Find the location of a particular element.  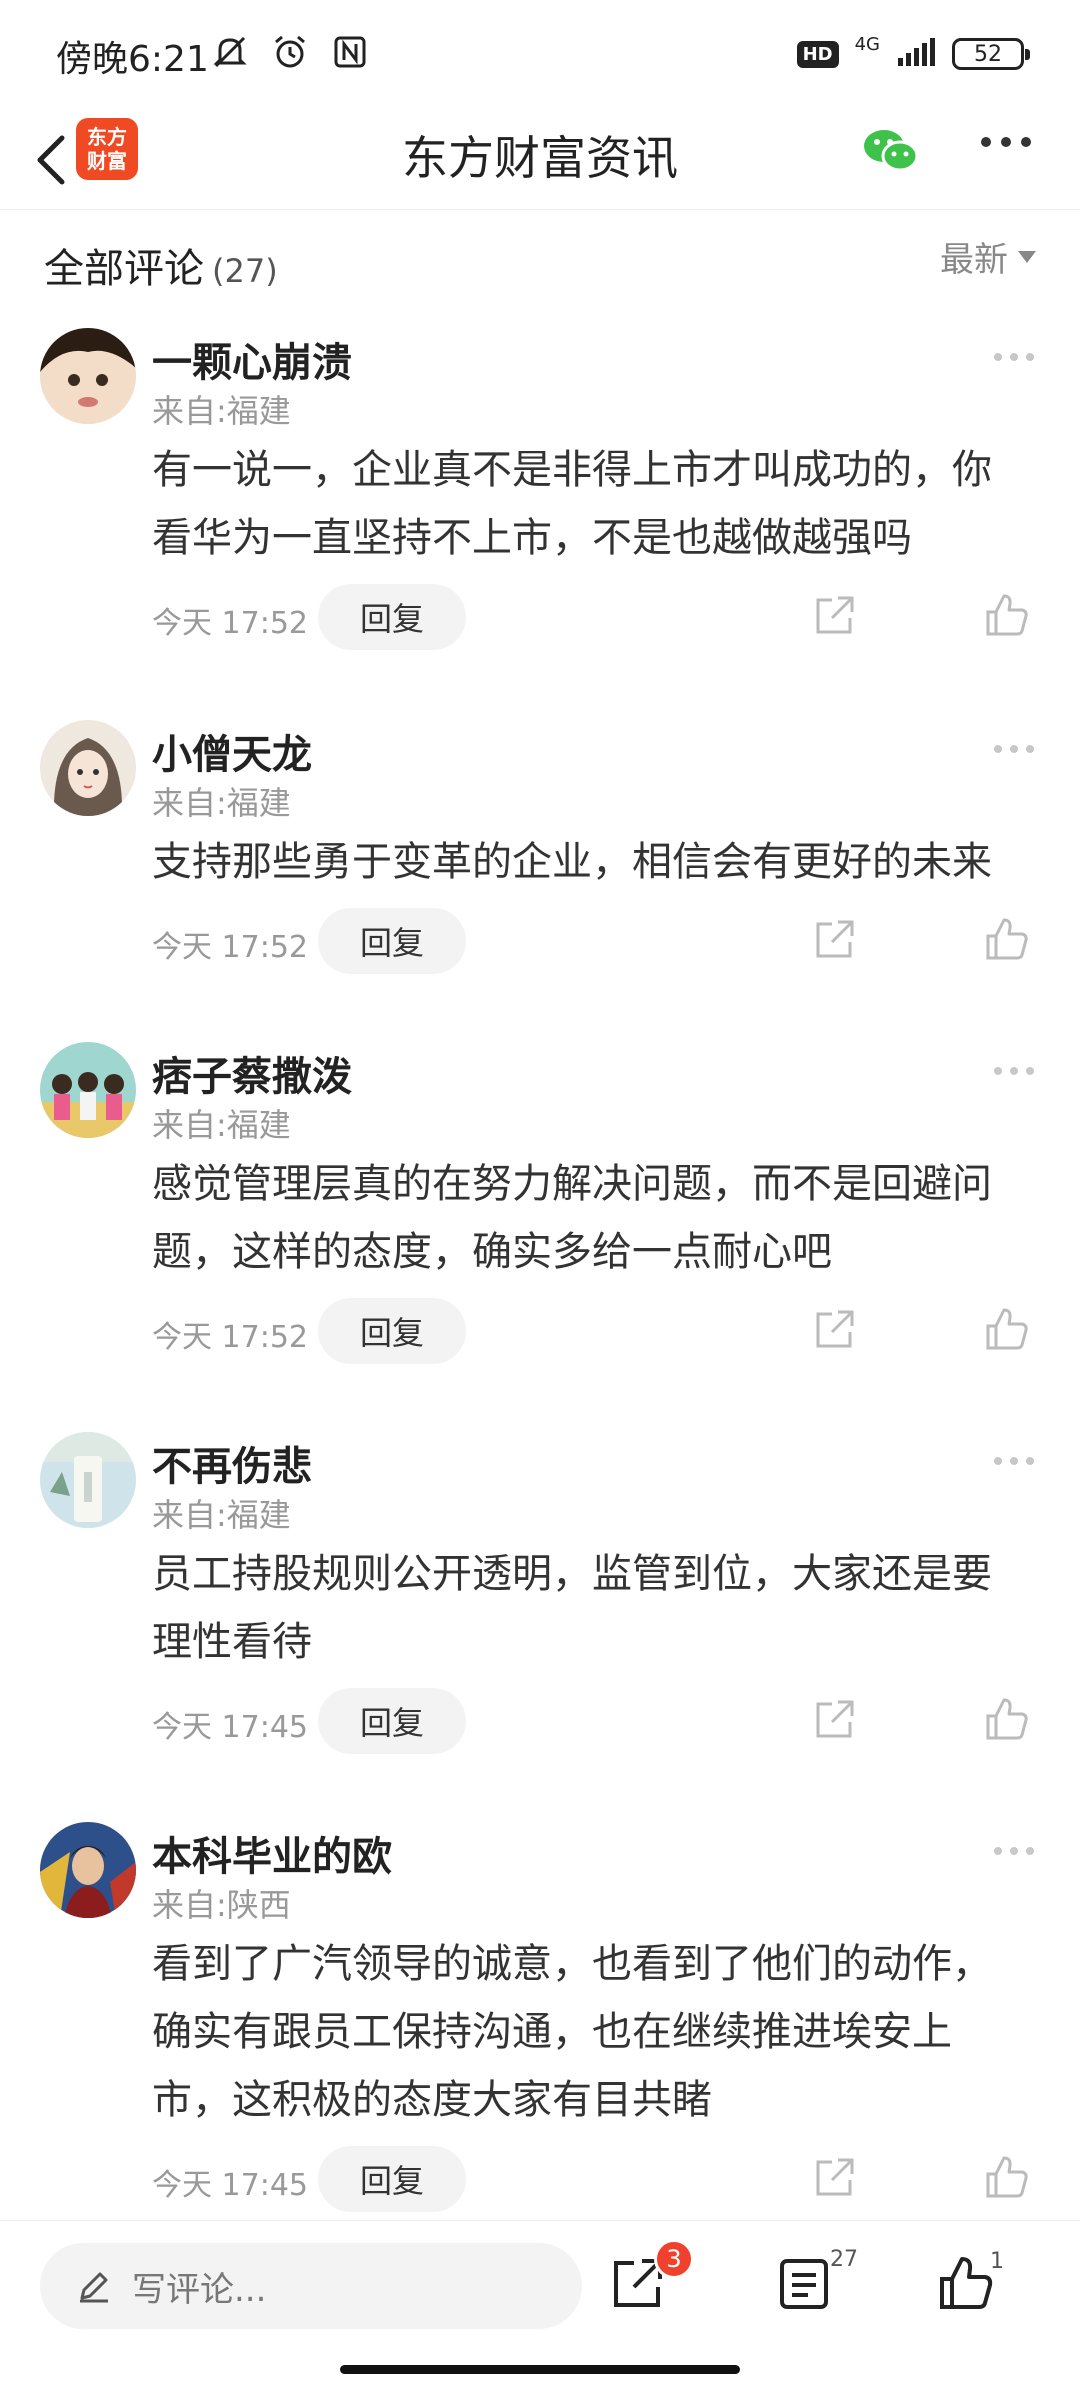

bottom-bar: 写评论... 3 27 1 is located at coordinates (540, 2310).